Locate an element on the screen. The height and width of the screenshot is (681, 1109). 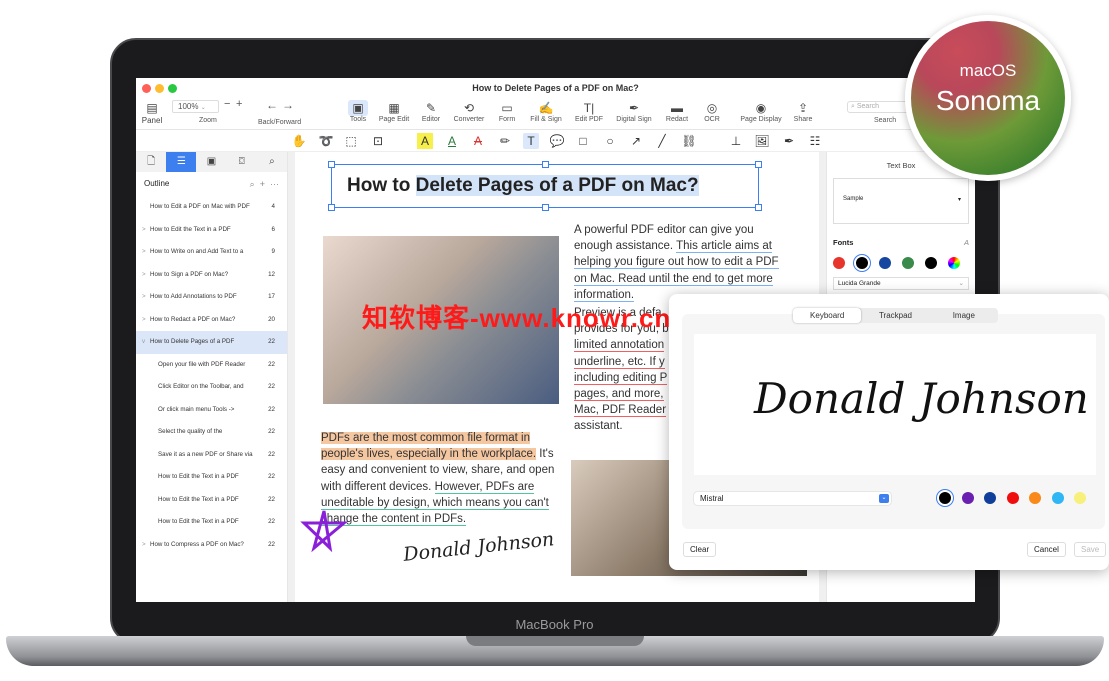
cancel-button: Cancel is located at coordinates (1046, 549).